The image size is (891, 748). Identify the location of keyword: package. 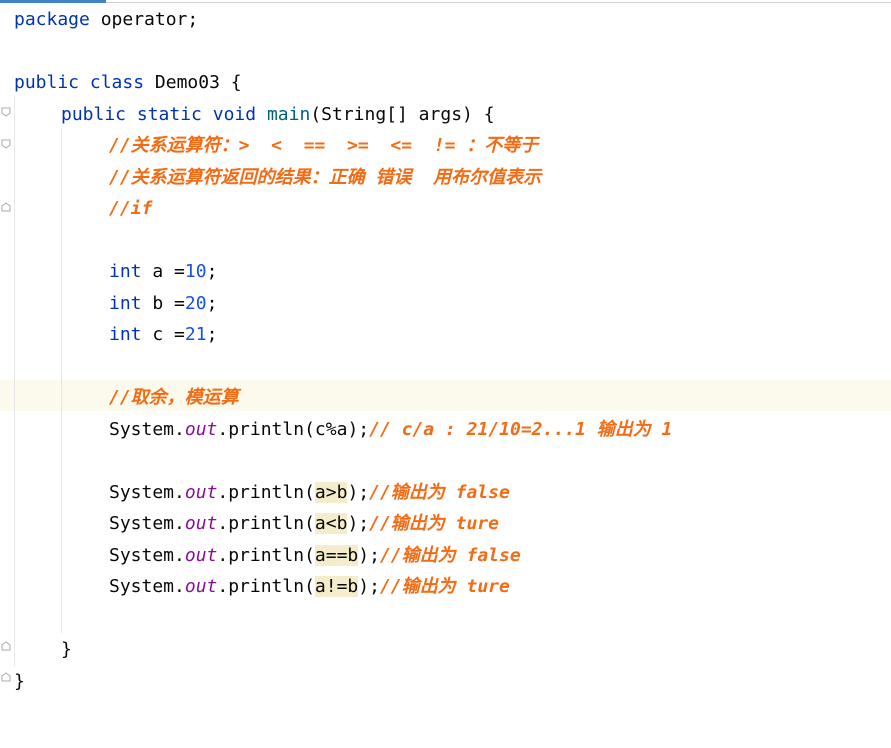
(52, 19).